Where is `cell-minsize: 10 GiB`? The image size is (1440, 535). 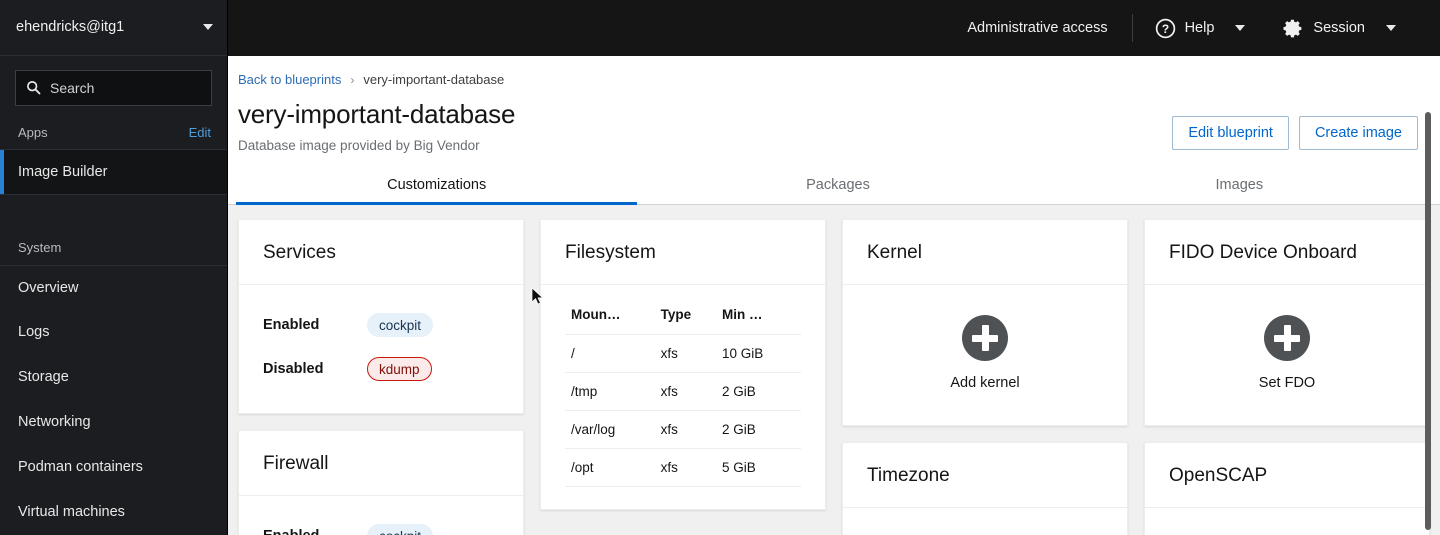
cell-minsize: 10 GiB is located at coordinates (758, 353).